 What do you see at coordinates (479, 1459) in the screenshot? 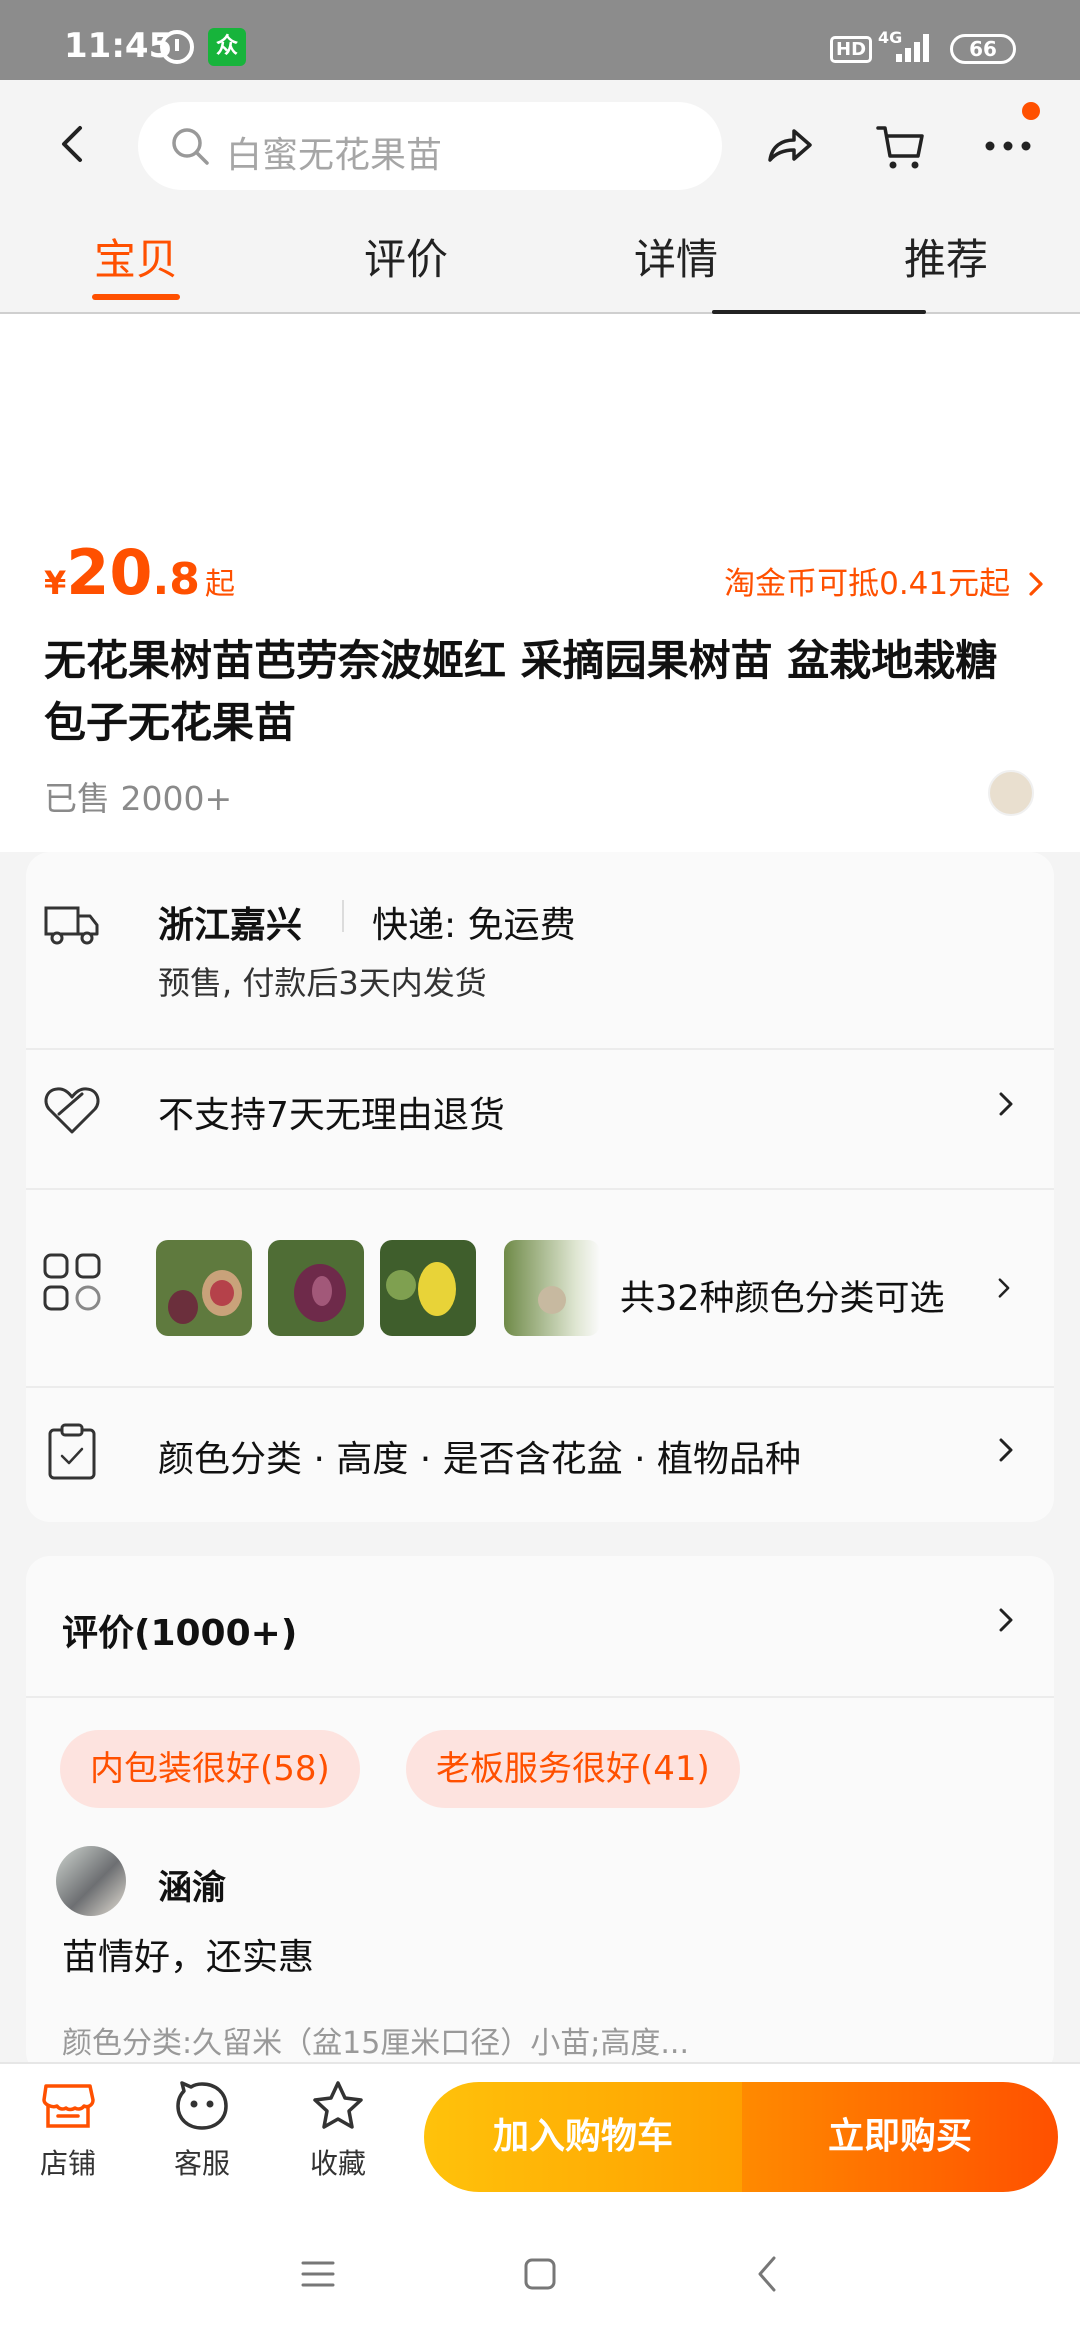
I see `spec-summary: 颜色分类 · 高度 · 是否含花盆 · 植物品种` at bounding box center [479, 1459].